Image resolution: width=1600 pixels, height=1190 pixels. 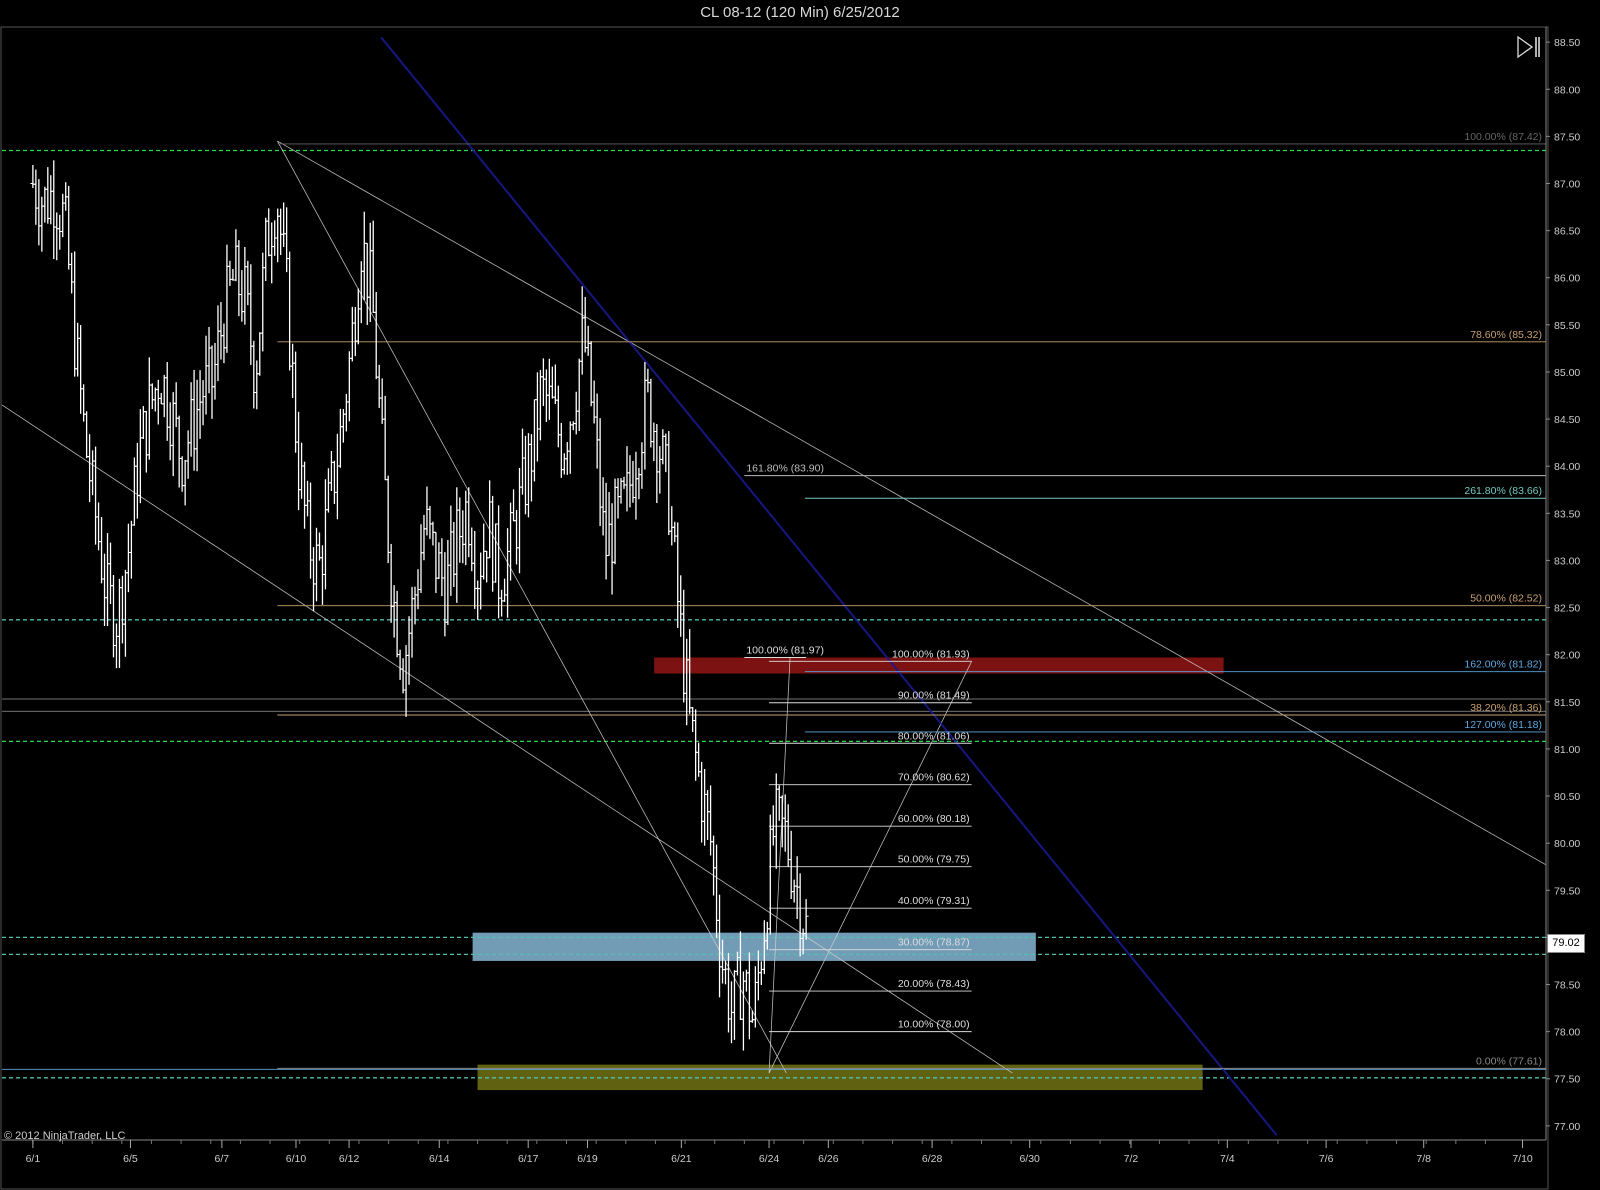 What do you see at coordinates (1503, 665) in the screenshot?
I see `fib-level-label: 162.00% (81.82)` at bounding box center [1503, 665].